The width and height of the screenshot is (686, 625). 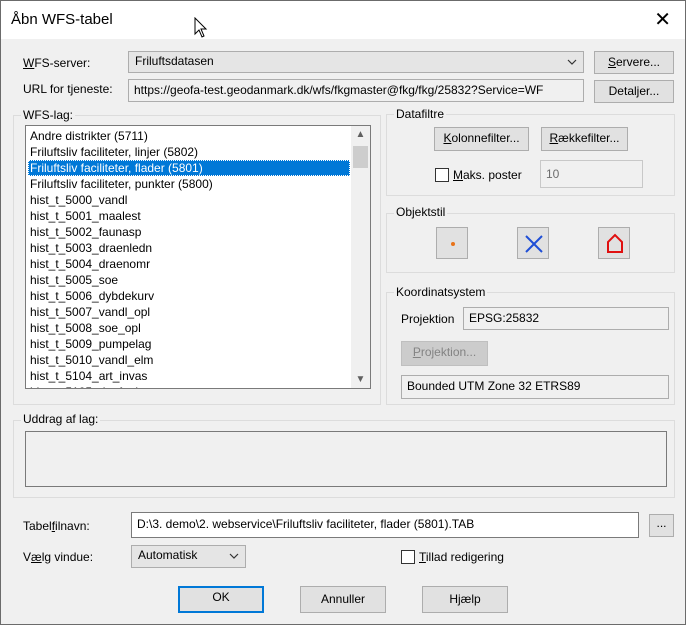 I want to click on scroll-up-icon: ▲, so click(x=360, y=134).